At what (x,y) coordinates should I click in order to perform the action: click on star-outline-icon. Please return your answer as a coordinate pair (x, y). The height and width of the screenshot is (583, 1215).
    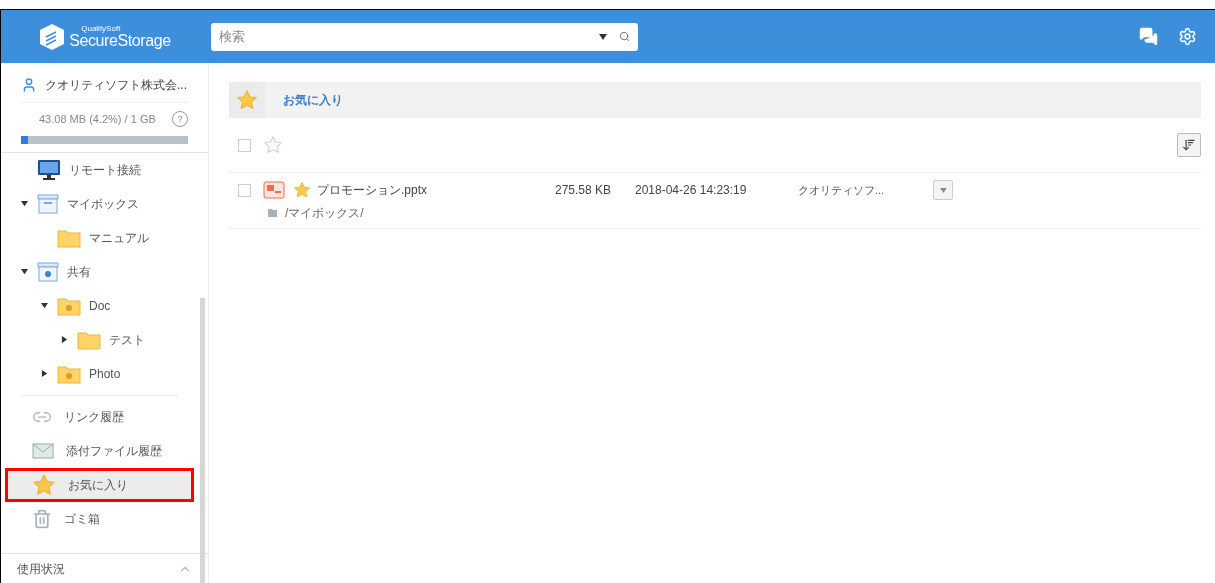
    Looking at the image, I should click on (273, 145).